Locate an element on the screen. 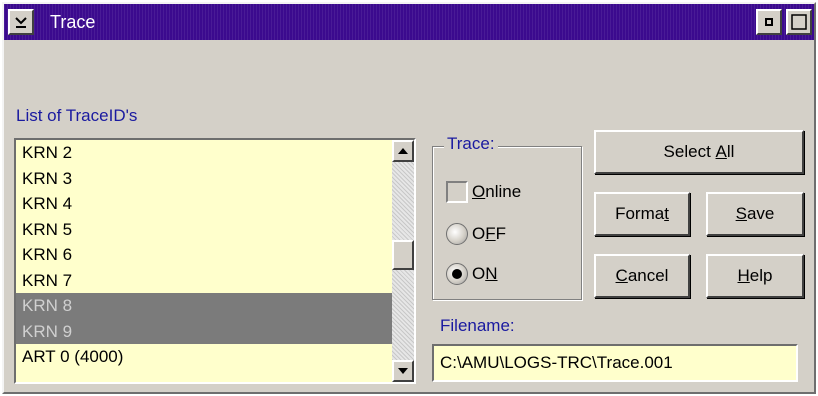 Image resolution: width=818 pixels, height=396 pixels. on-label: ON is located at coordinates (485, 274).